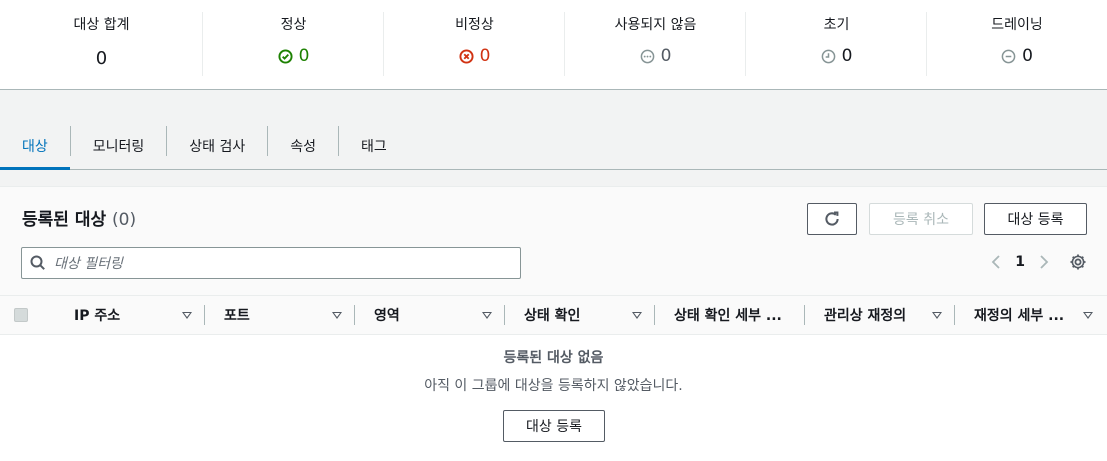 This screenshot has height=461, width=1107. I want to click on stat-initial-label: 초기, so click(836, 25).